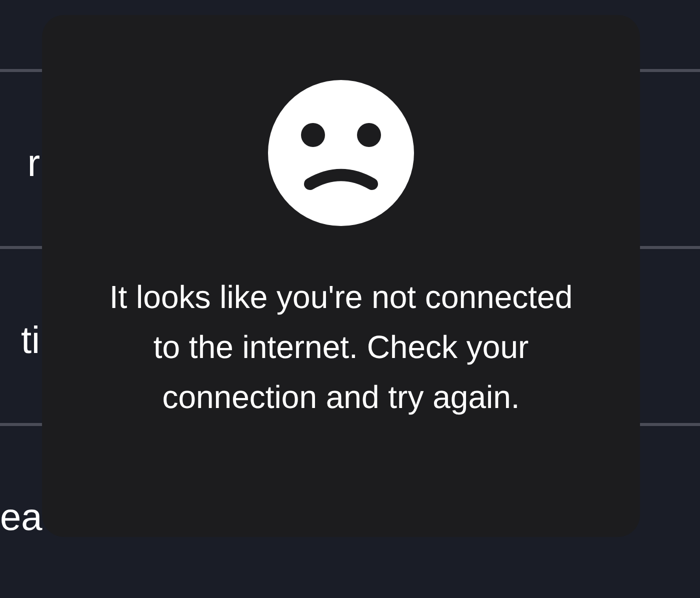 Image resolution: width=700 pixels, height=598 pixels. Describe the element at coordinates (30, 341) in the screenshot. I see `list-item-label: ti` at that location.